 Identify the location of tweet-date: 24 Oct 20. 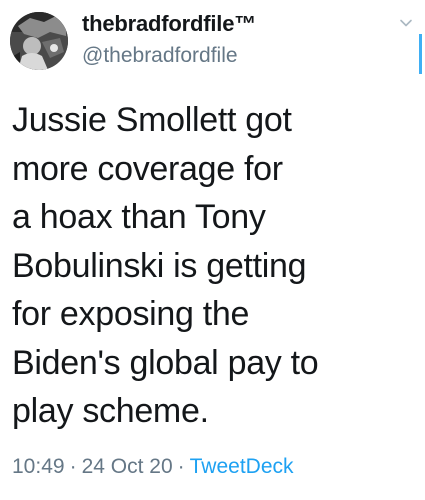
(127, 466).